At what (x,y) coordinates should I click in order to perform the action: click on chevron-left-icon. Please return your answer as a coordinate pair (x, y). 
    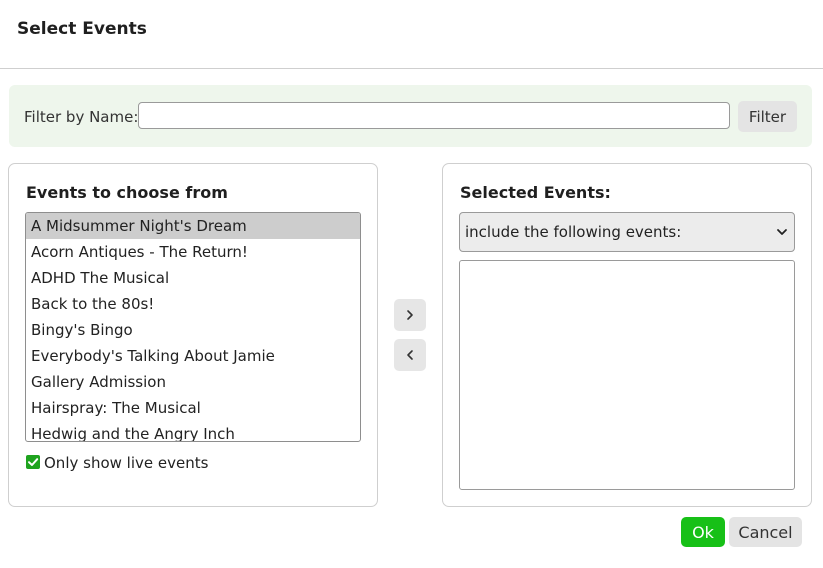
    Looking at the image, I should click on (410, 355).